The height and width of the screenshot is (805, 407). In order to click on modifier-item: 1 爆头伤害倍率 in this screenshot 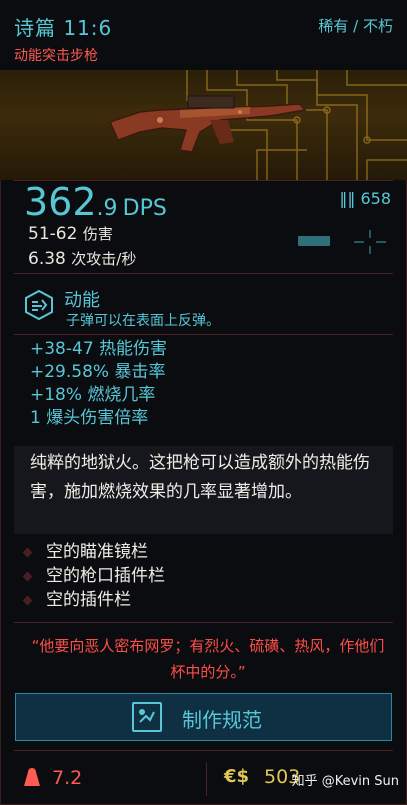, I will do `click(98, 418)`.